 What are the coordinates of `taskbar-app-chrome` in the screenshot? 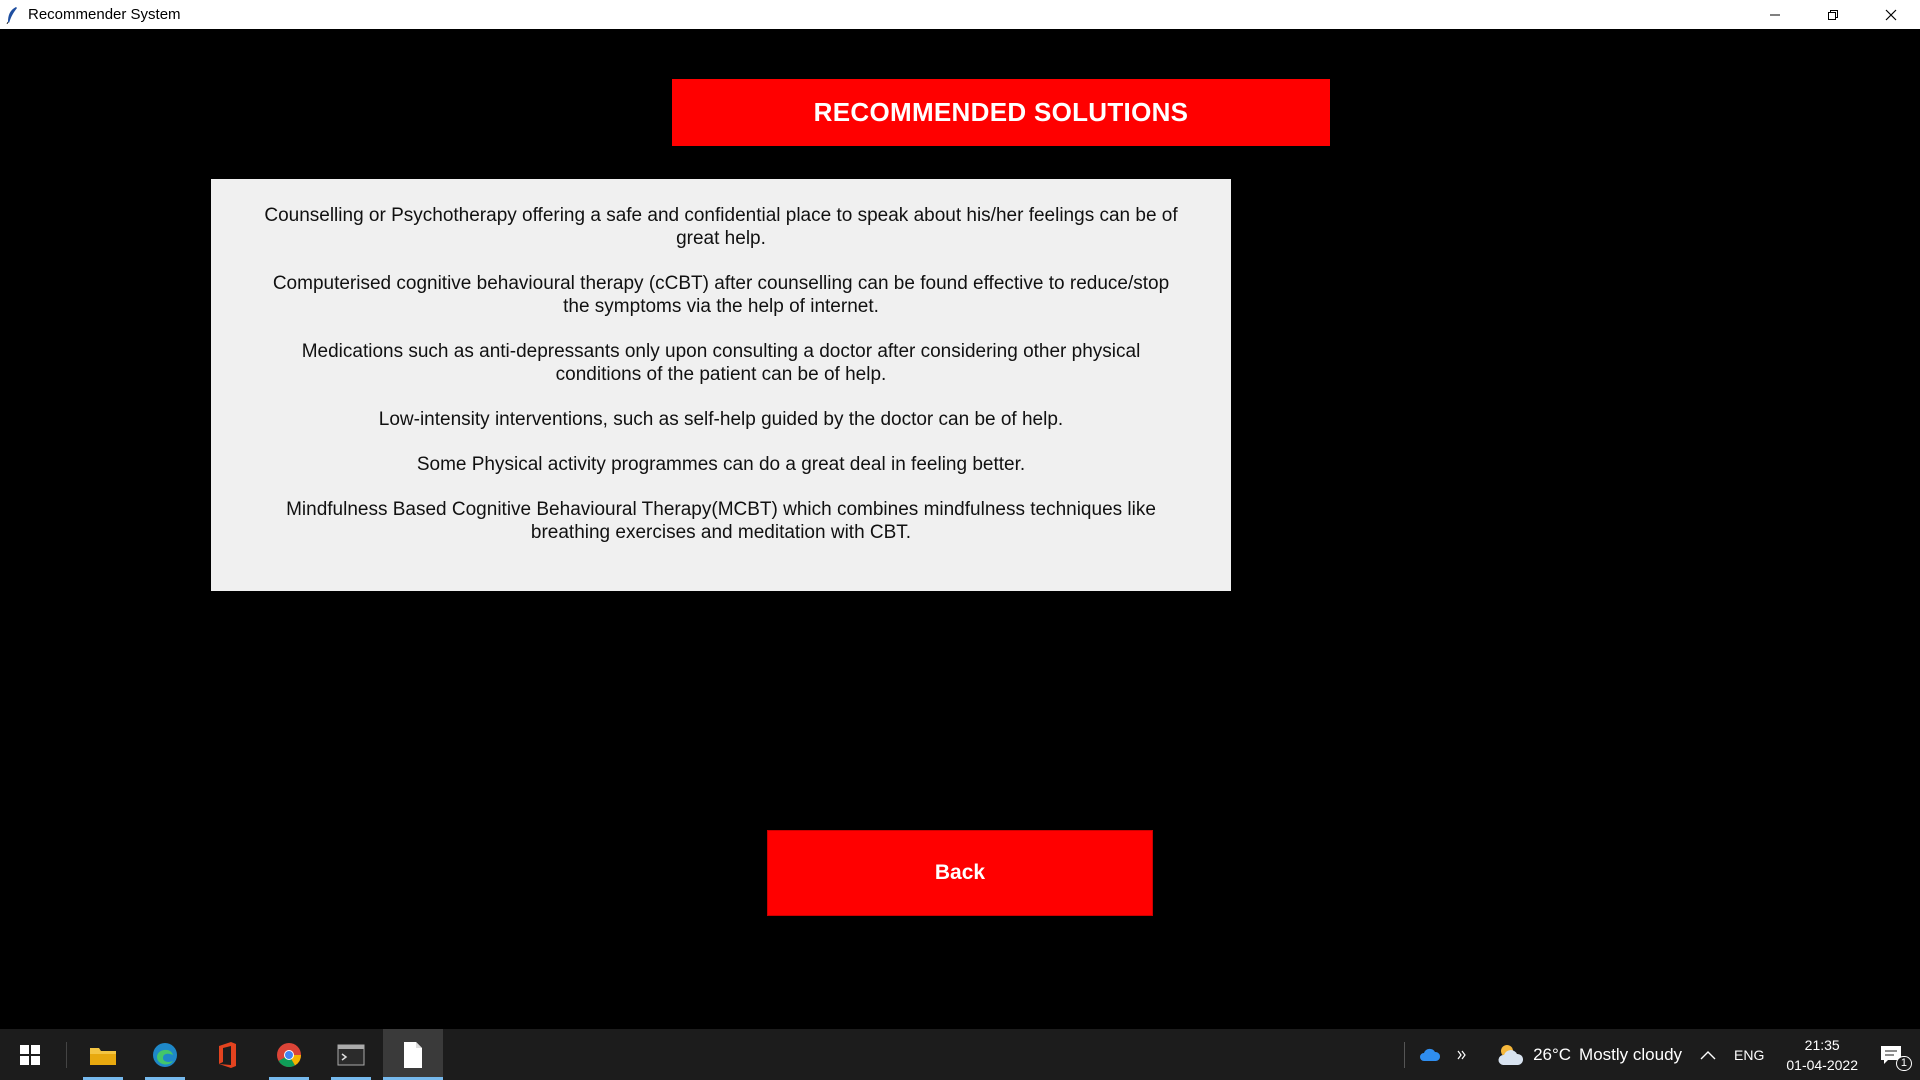 It's located at (289, 1054).